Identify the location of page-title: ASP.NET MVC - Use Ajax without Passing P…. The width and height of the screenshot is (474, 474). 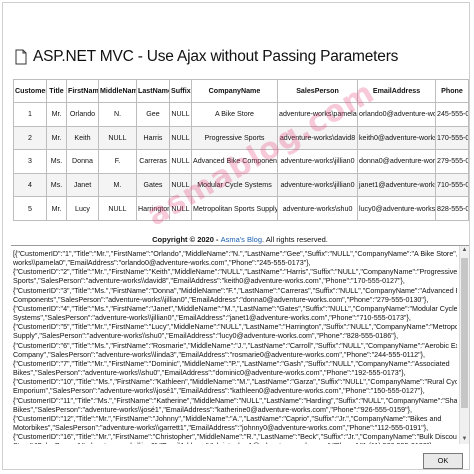
(216, 56).